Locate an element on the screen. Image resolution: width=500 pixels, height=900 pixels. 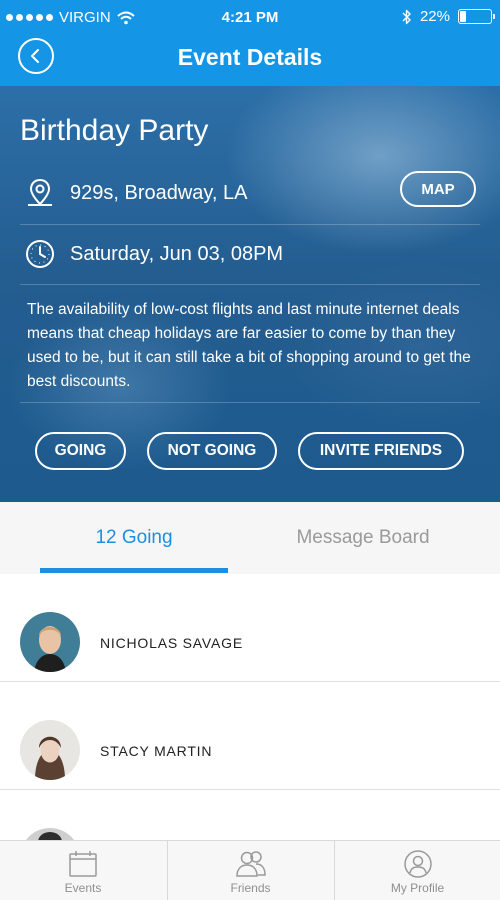
tab-bar: 12 Going Message Board is located at coordinates (250, 538).